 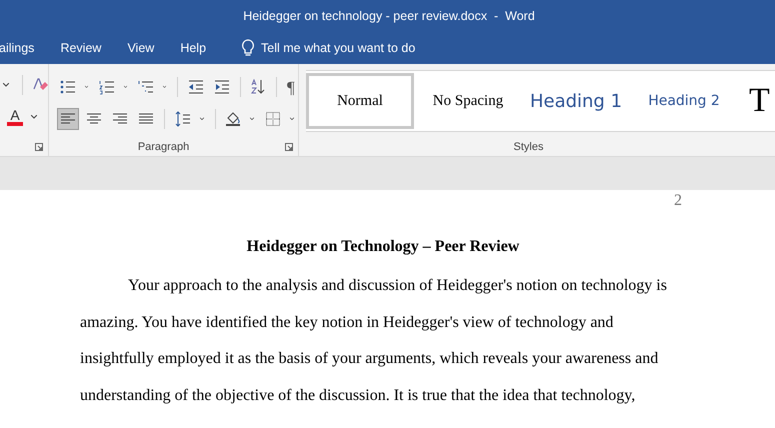 What do you see at coordinates (273, 119) in the screenshot?
I see `borders-icon` at bounding box center [273, 119].